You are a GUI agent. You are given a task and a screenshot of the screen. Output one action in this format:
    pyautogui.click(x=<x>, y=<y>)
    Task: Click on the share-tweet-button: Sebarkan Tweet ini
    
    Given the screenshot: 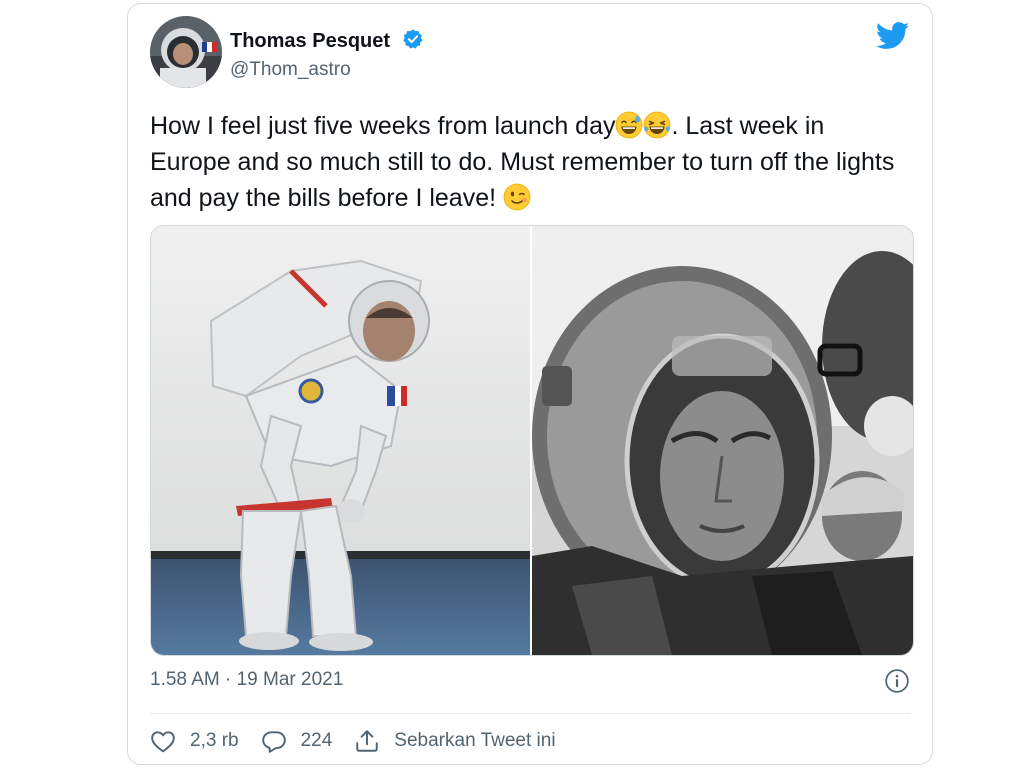 What is the action you would take?
    pyautogui.click(x=455, y=741)
    